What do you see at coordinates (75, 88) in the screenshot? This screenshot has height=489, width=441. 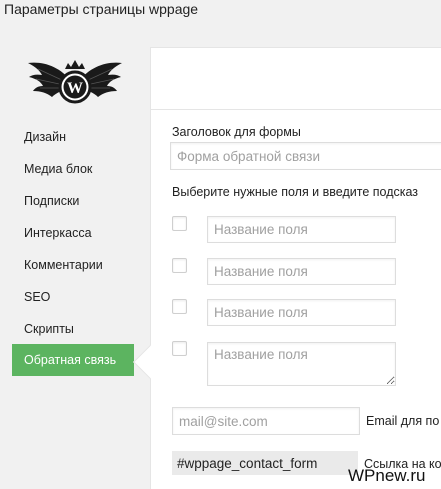 I see `svg-text: W` at bounding box center [75, 88].